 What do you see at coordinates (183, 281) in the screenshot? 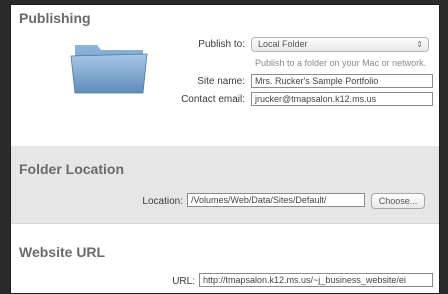
I see `url-label: URL:` at bounding box center [183, 281].